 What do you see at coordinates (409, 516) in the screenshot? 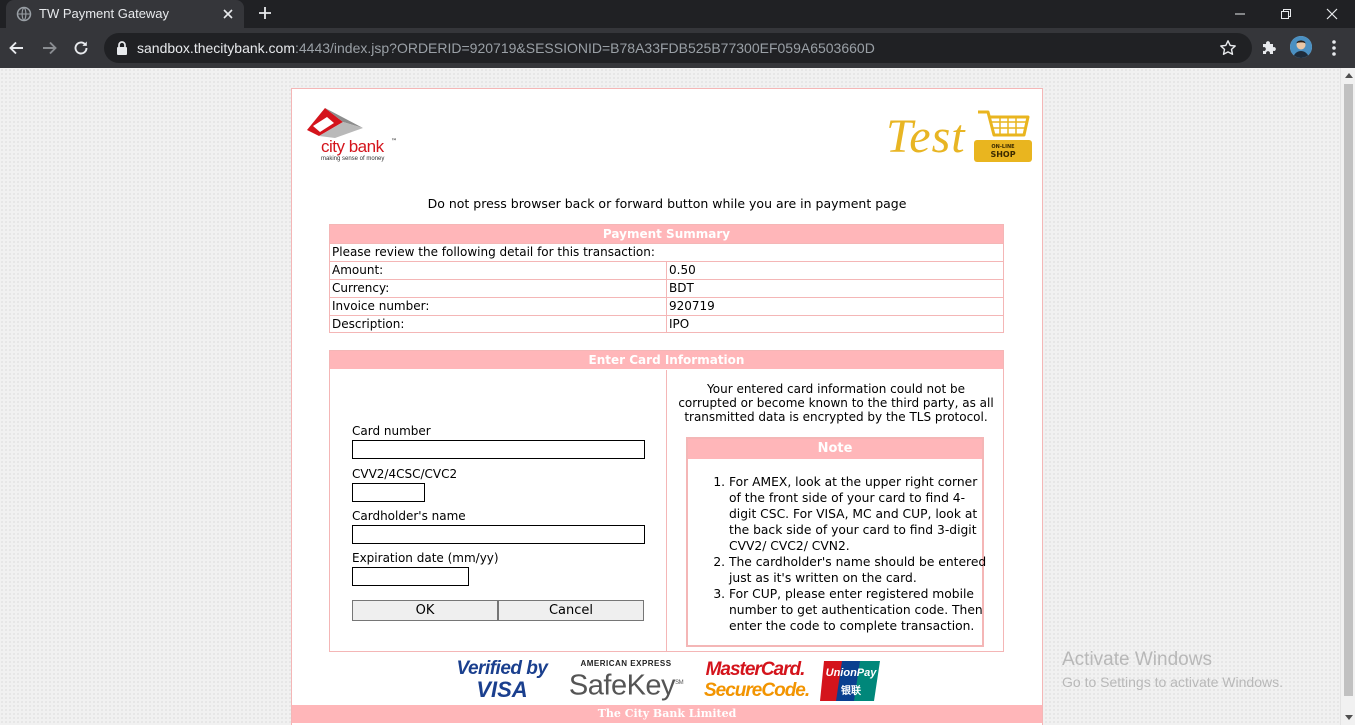
I see `cardholder-name-label: Cardholder's name` at bounding box center [409, 516].